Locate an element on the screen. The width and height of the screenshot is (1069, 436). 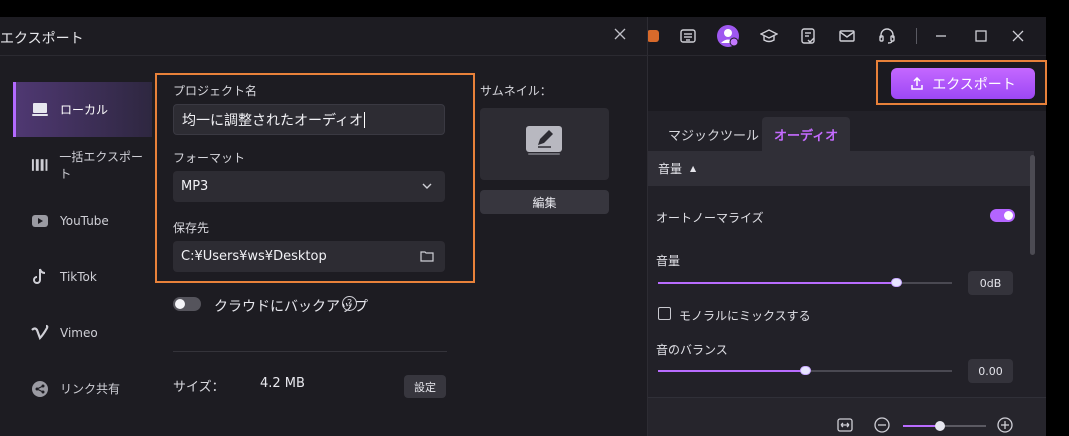
size-value: 4.2 MB is located at coordinates (282, 383).